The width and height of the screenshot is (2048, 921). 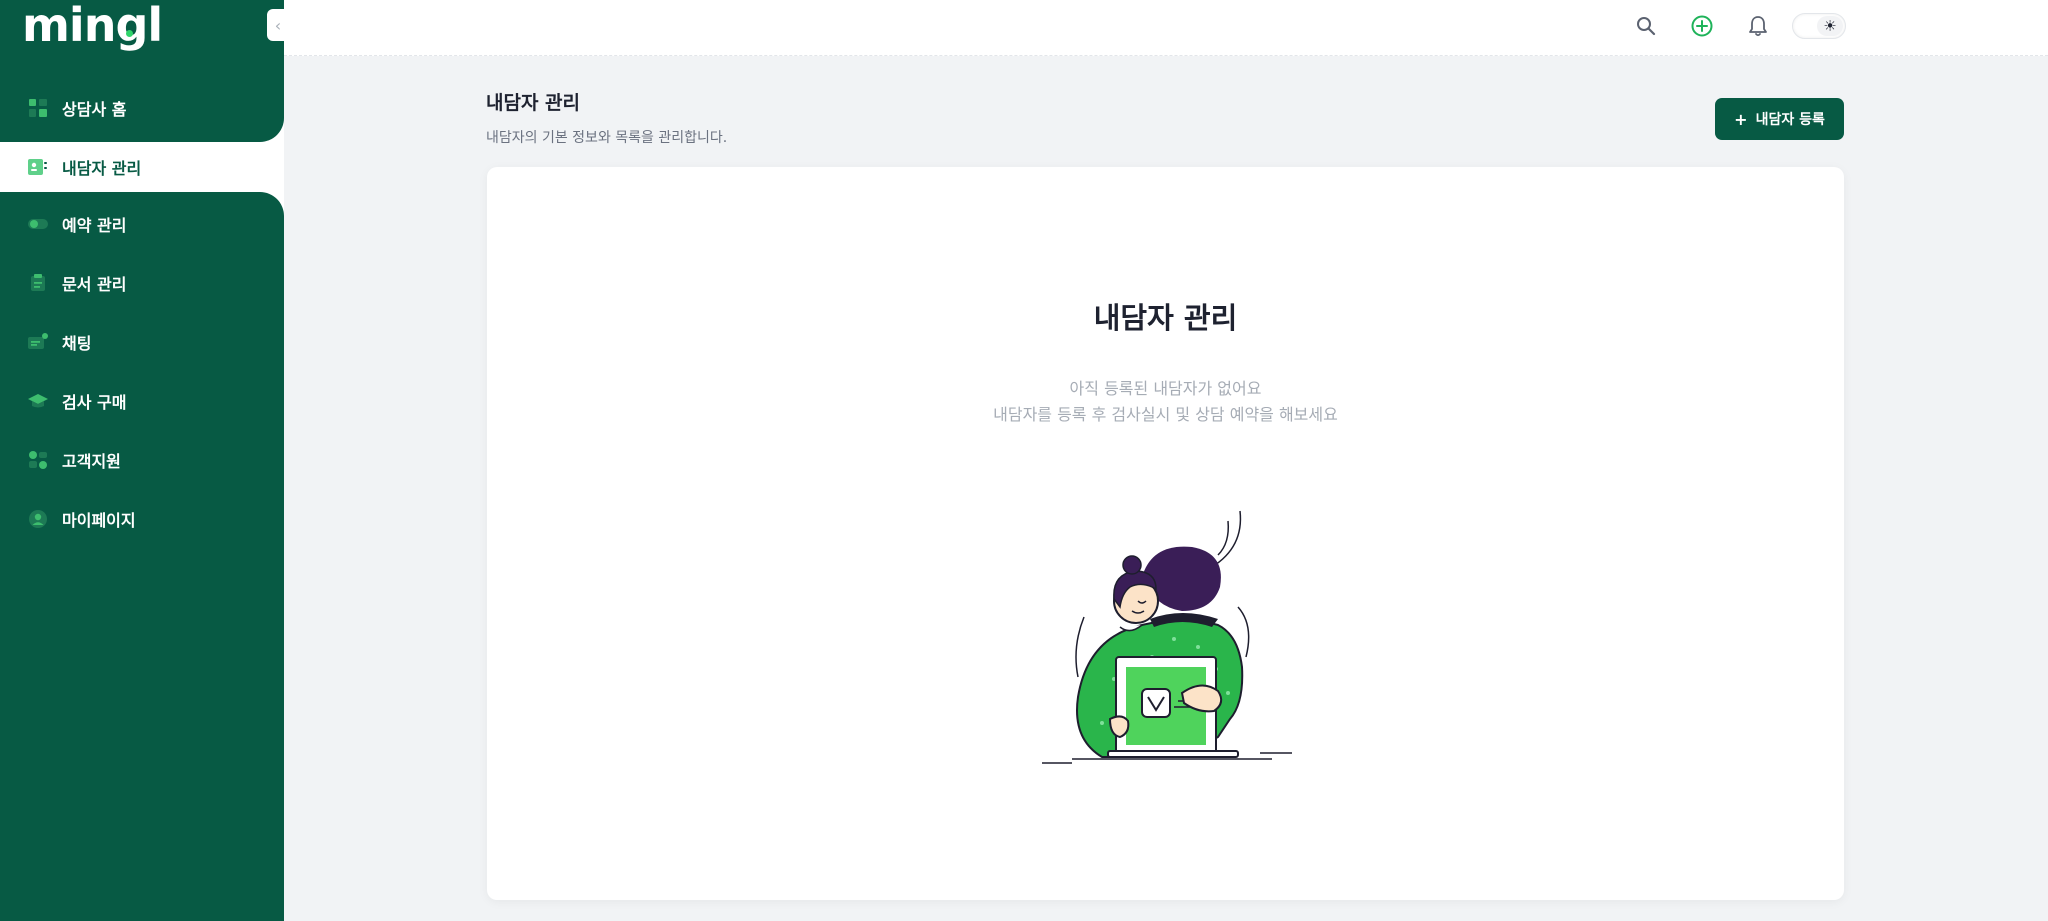 I want to click on sun-icon: ☀, so click(x=1830, y=26).